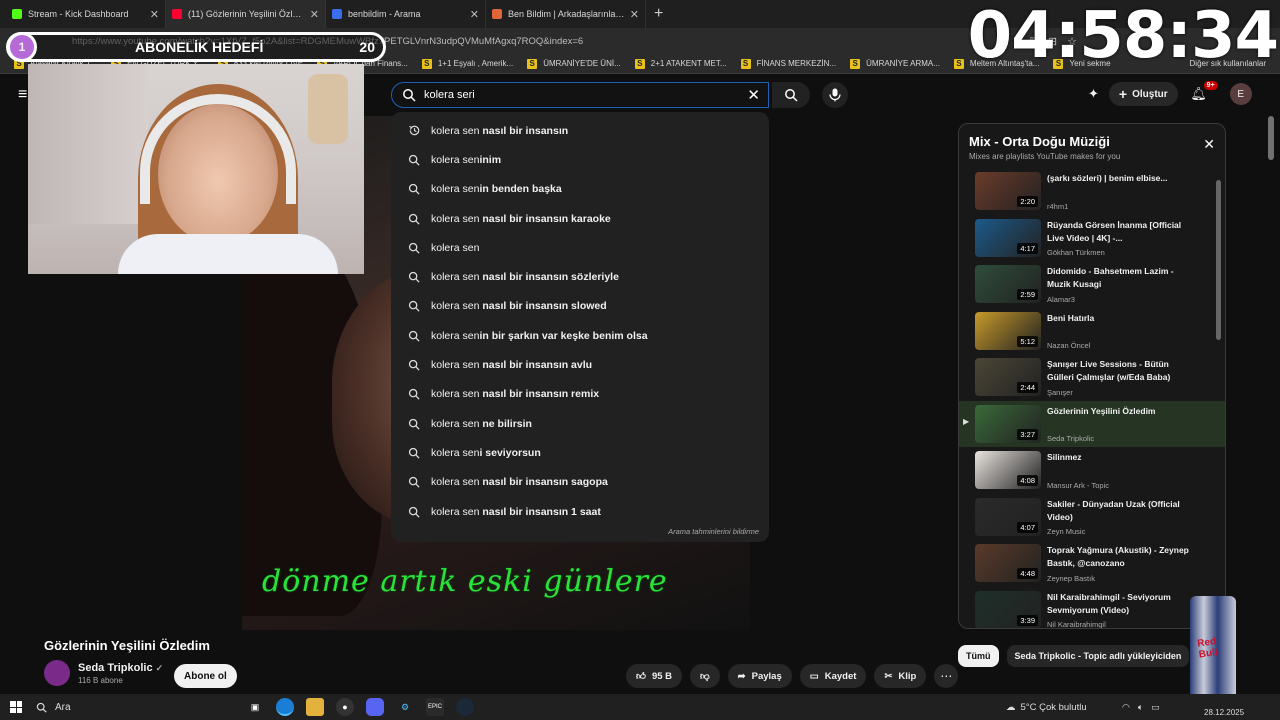 This screenshot has height=720, width=1280. Describe the element at coordinates (1008, 284) in the screenshot. I see `mix-item-thumbnail: 2:59` at that location.